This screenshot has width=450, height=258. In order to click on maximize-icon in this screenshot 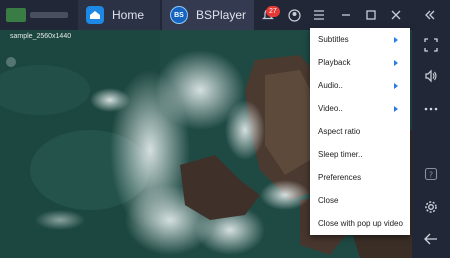, I will do `click(371, 15)`.